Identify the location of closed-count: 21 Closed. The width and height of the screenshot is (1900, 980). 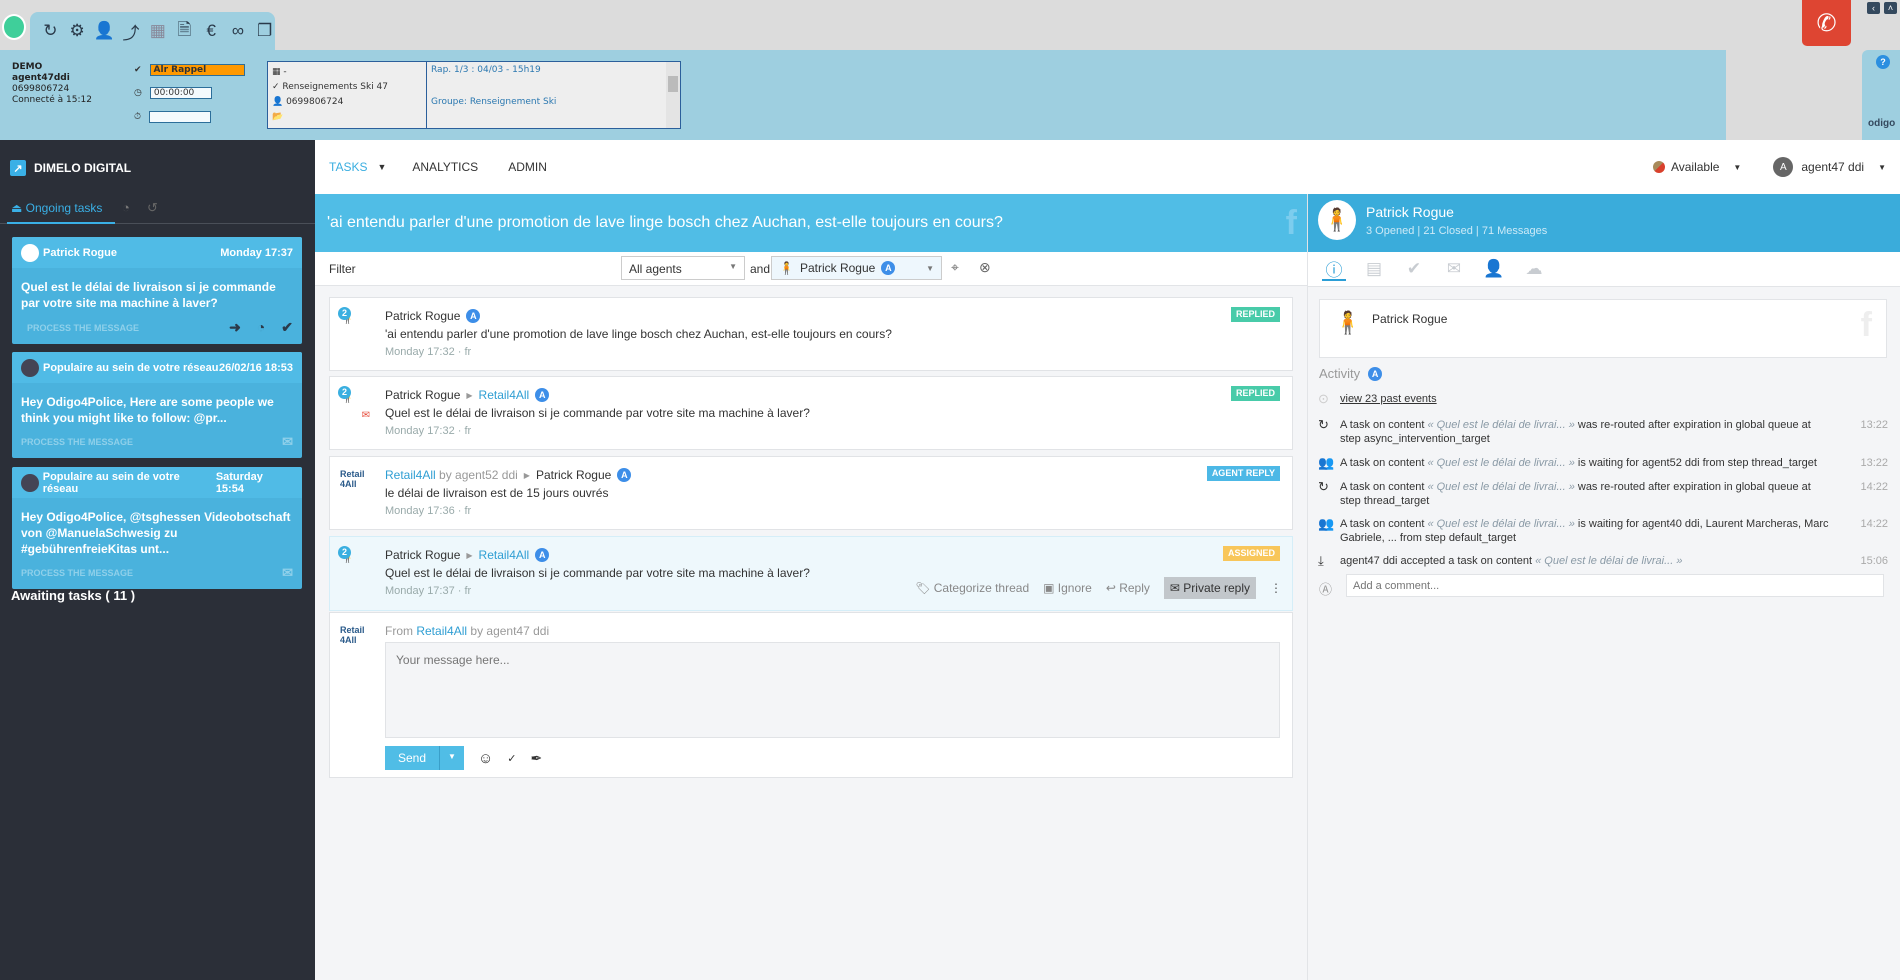
(1448, 231).